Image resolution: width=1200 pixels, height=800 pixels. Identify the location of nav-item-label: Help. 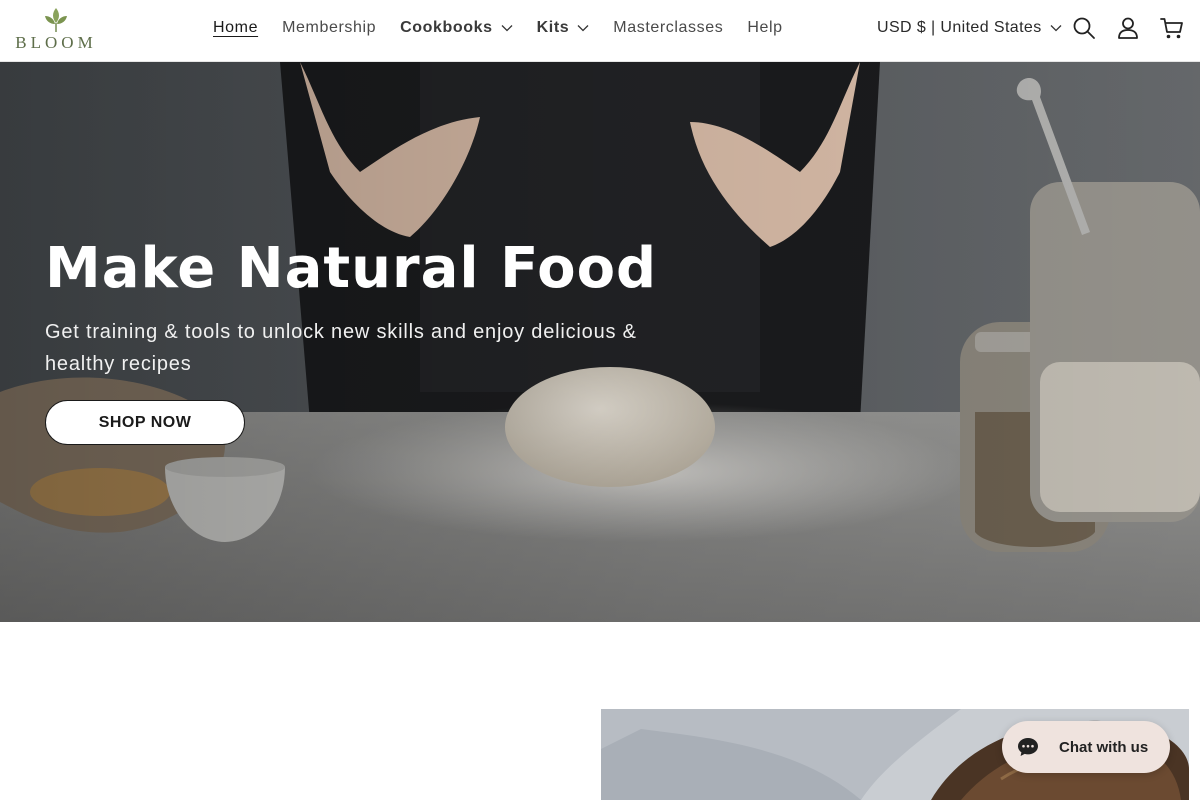
(765, 27).